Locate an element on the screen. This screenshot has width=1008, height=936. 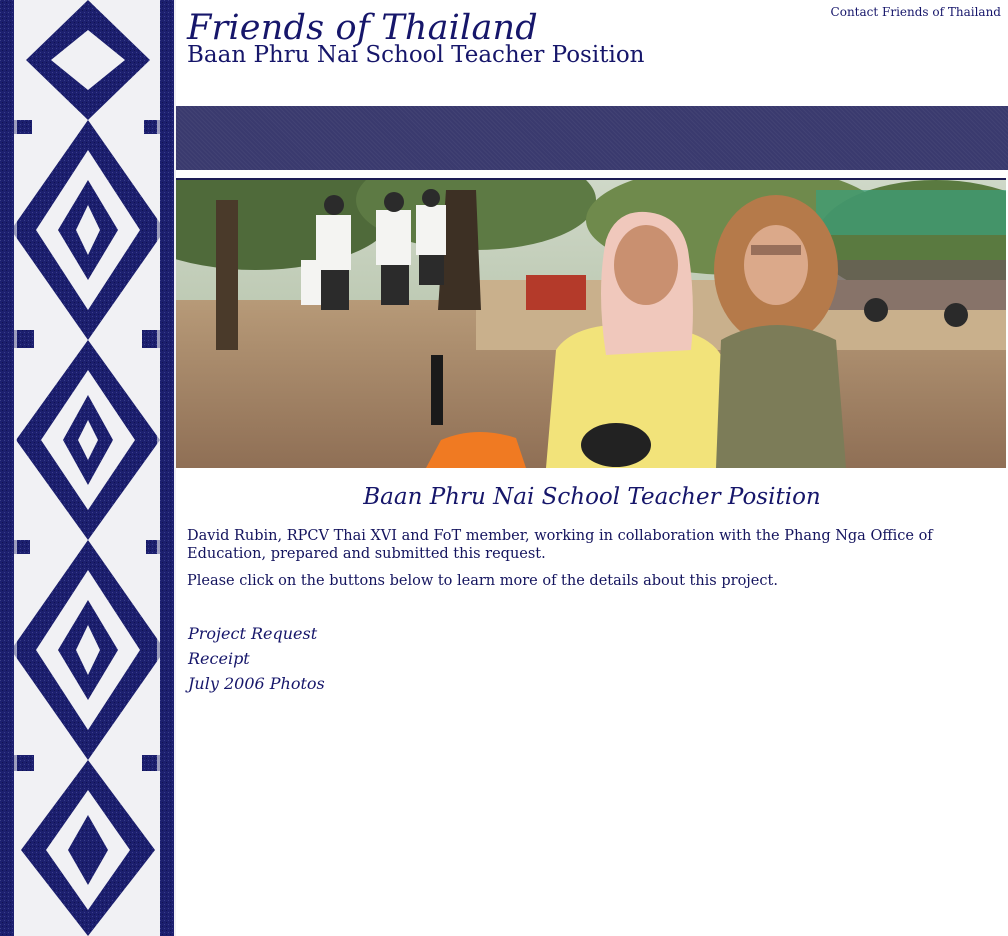
receipt-link: Receipt is located at coordinates (219, 658).